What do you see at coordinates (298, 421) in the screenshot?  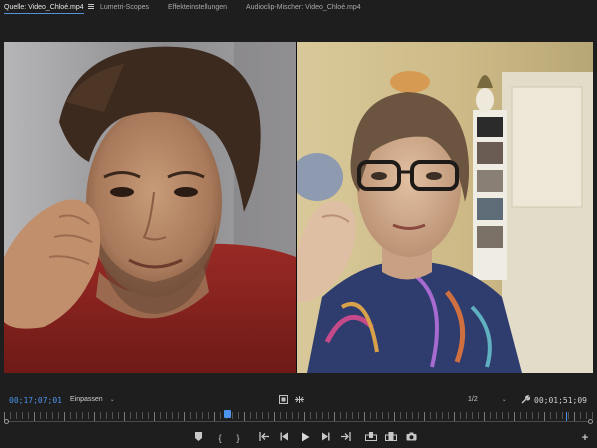 I see `ruler-baseline` at bounding box center [298, 421].